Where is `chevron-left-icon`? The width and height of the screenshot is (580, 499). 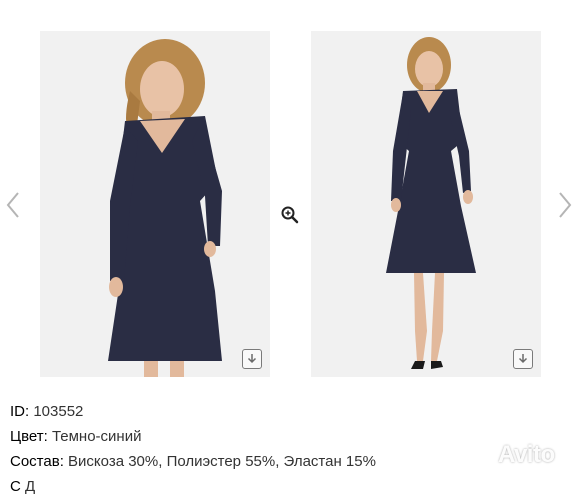 chevron-left-icon is located at coordinates (12, 205).